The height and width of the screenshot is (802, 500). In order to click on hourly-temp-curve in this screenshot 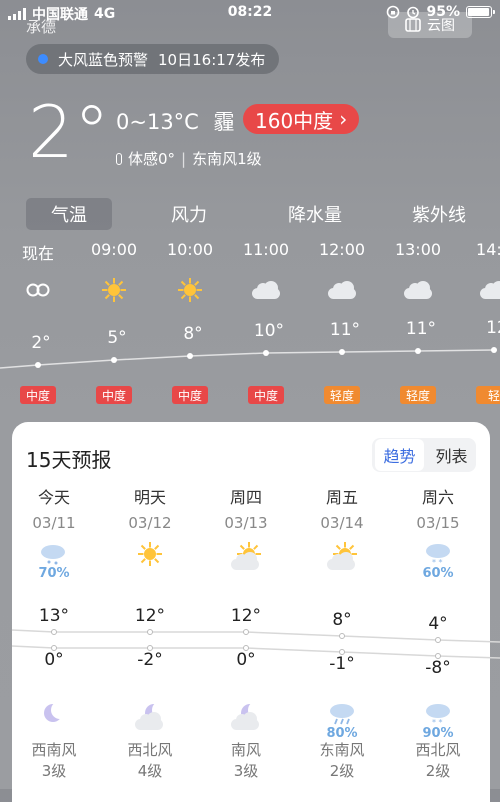, I will do `click(247, 359)`.